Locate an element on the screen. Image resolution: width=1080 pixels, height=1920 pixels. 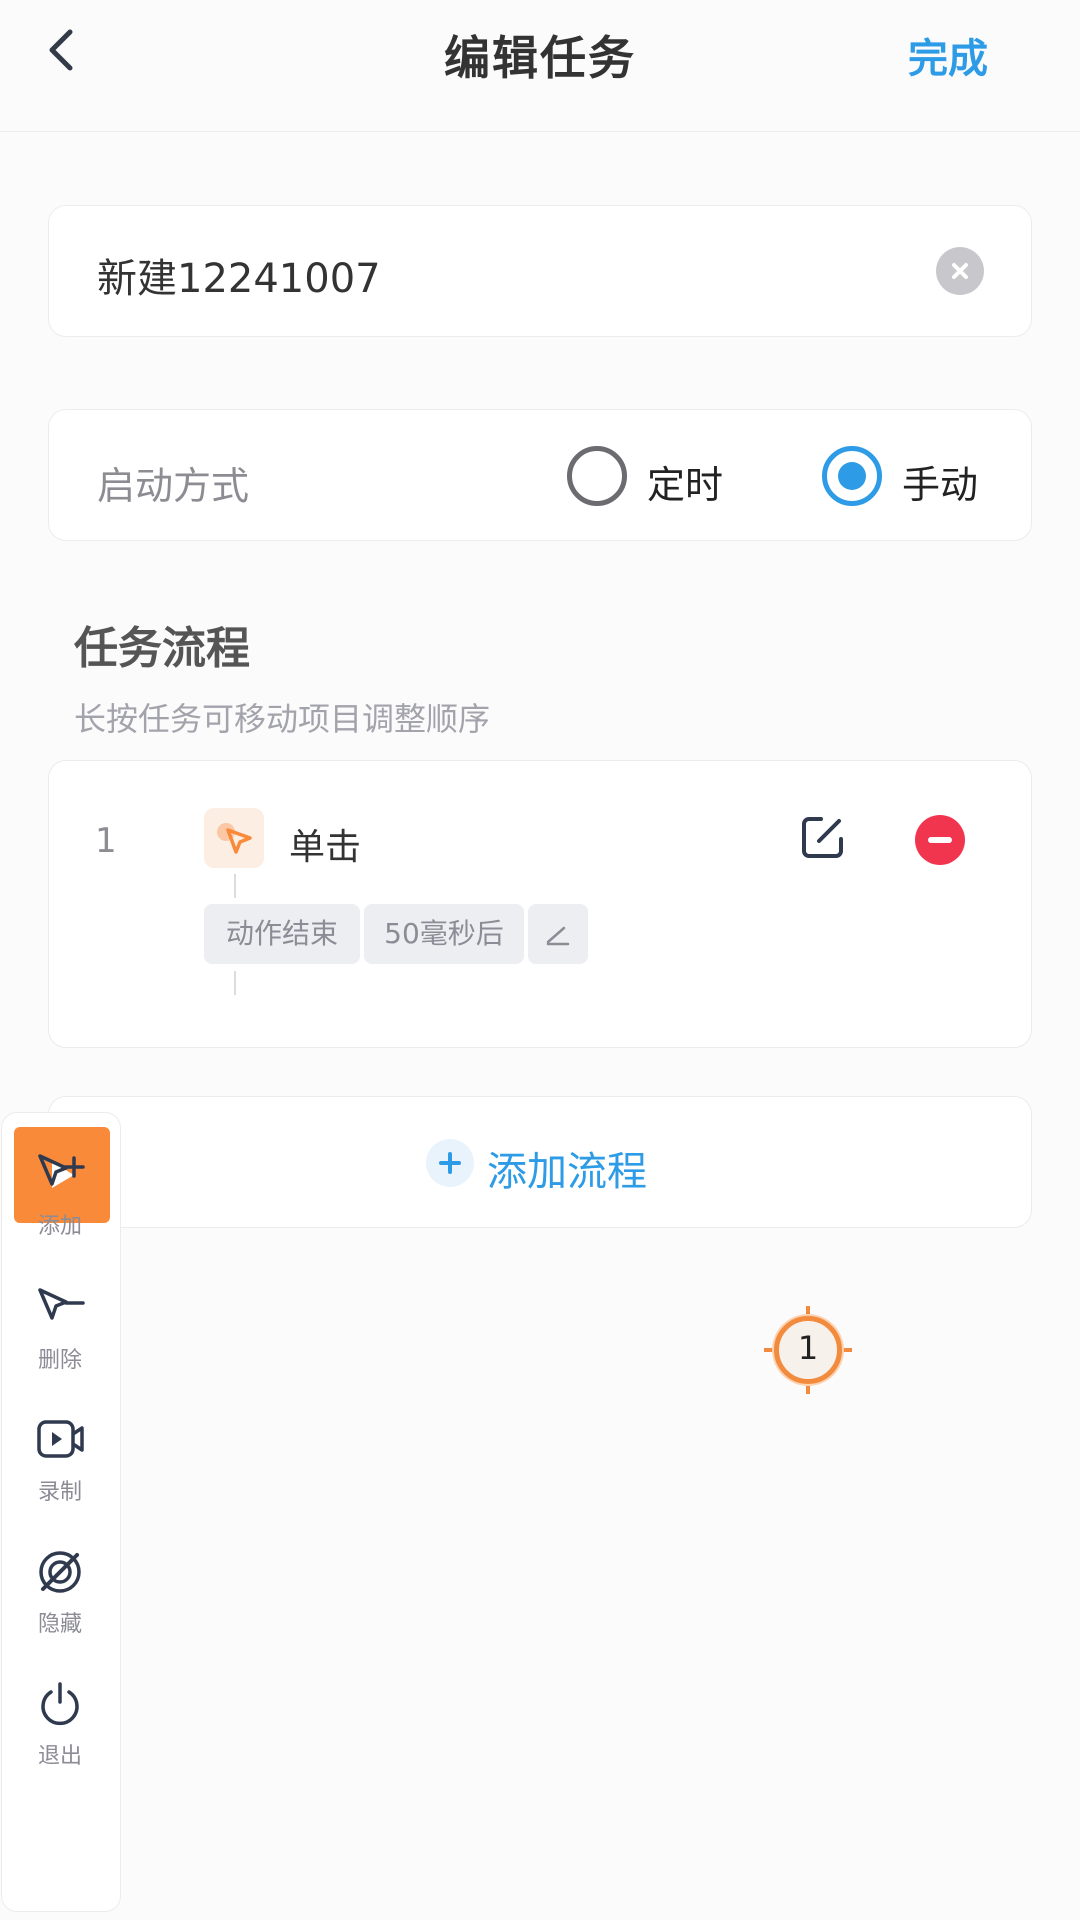
toolbar-add-label: 添加 is located at coordinates (59, 1226).